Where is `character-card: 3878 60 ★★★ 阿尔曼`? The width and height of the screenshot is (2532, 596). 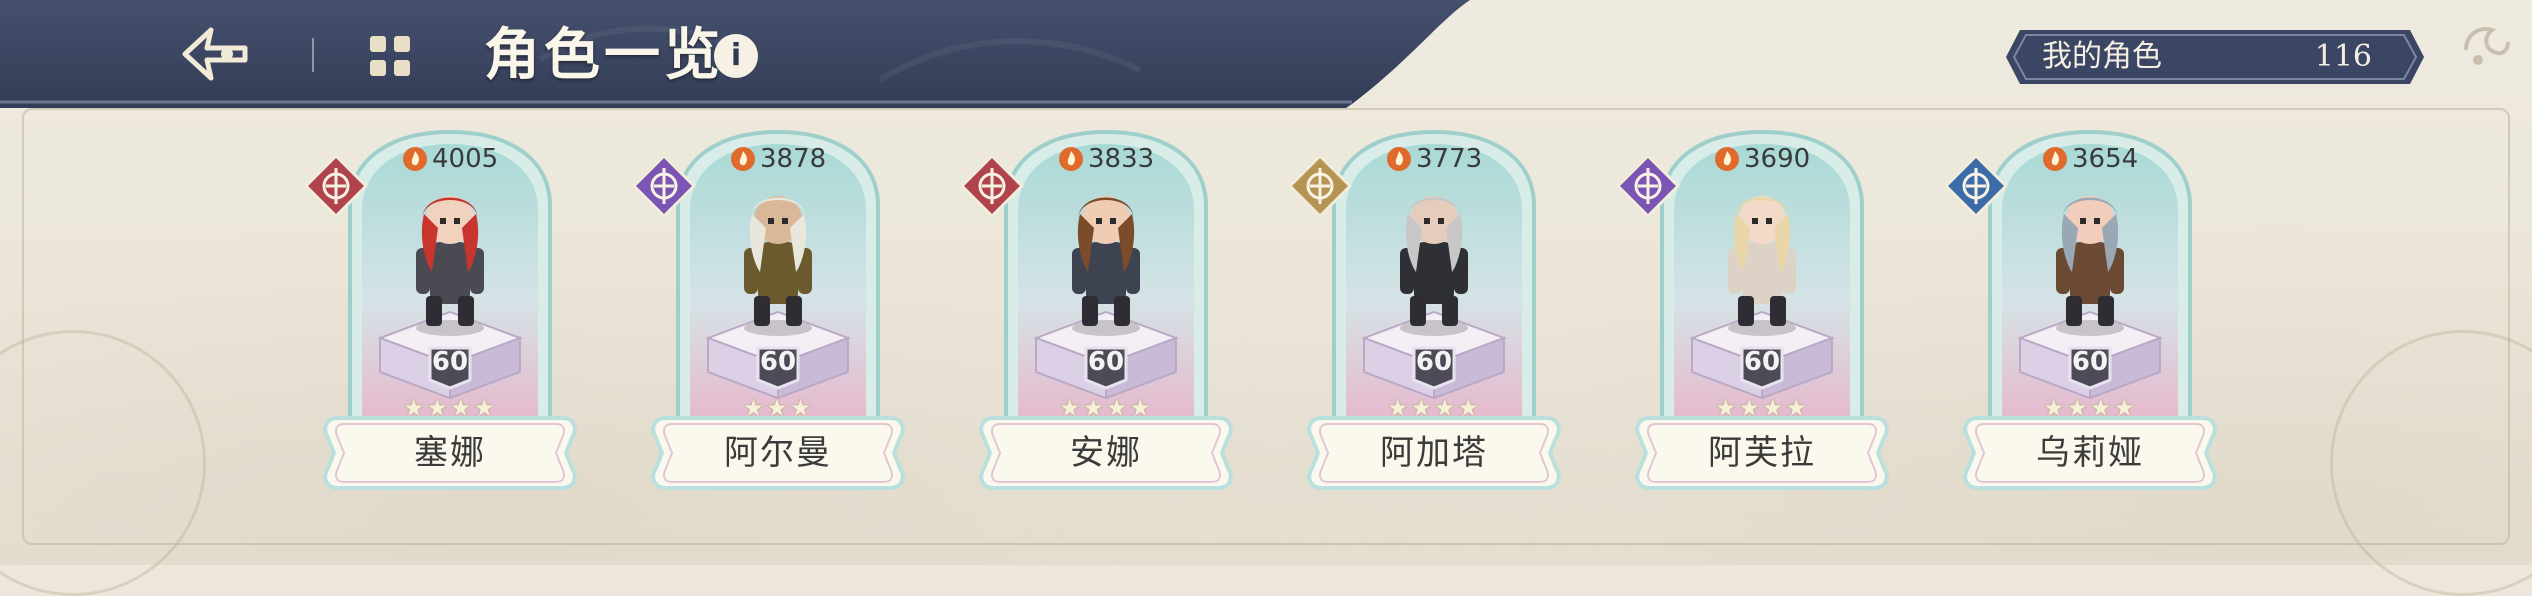
character-card: 3878 60 ★★★ 阿尔曼 is located at coordinates (768, 310).